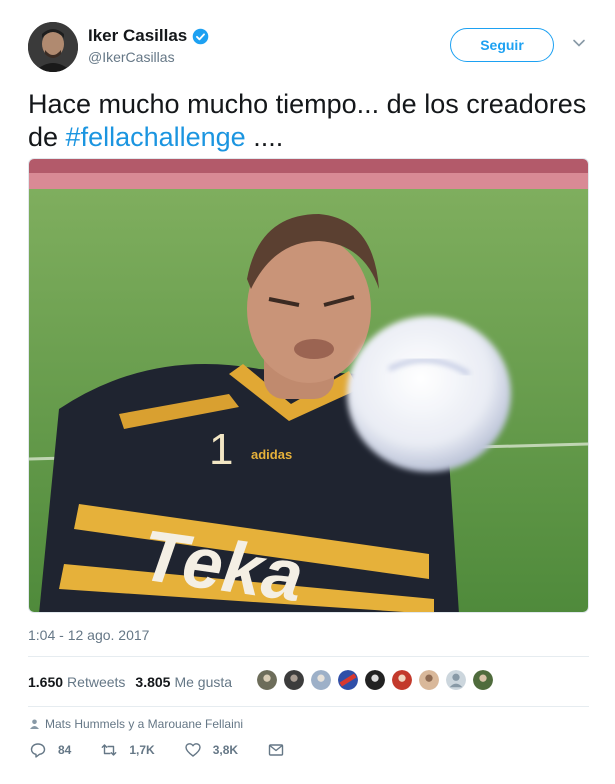 The image size is (615, 784). I want to click on likes-label: Me gusta, so click(203, 682).